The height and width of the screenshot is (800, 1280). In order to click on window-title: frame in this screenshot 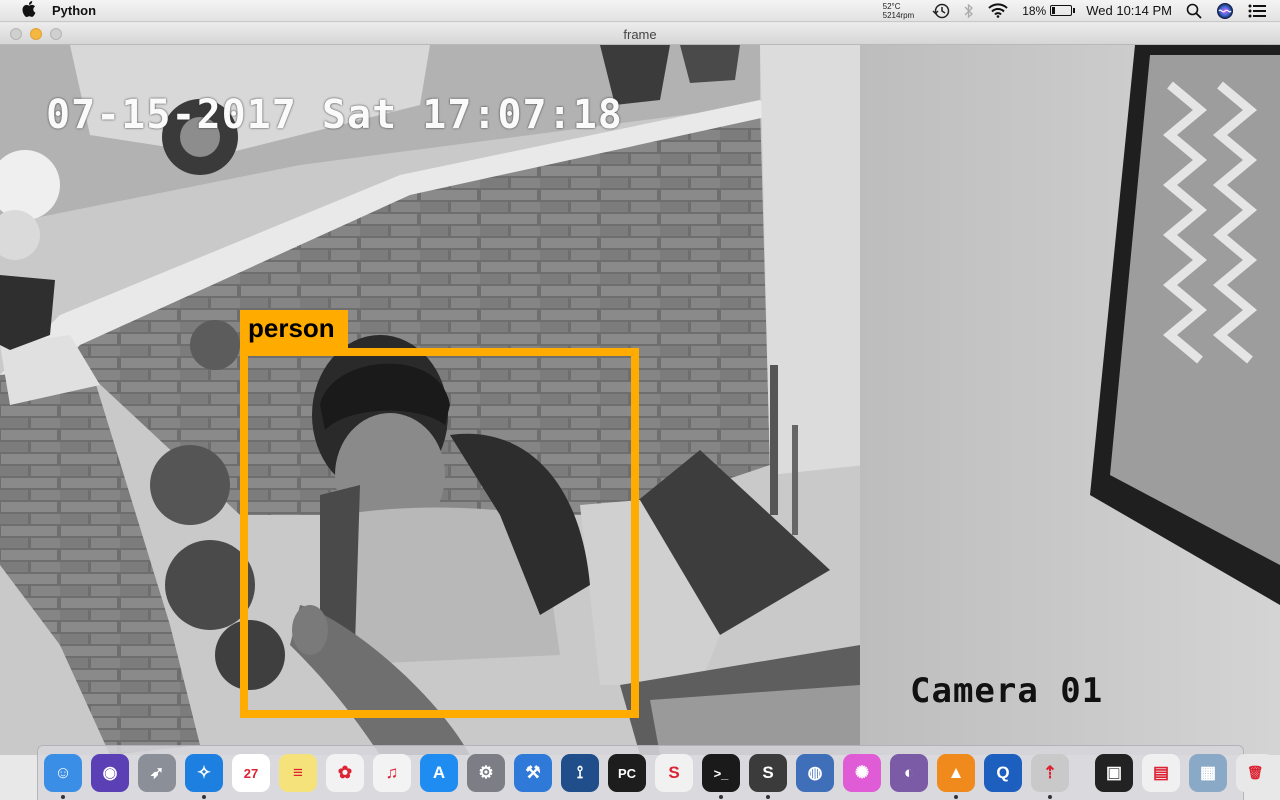, I will do `click(640, 34)`.